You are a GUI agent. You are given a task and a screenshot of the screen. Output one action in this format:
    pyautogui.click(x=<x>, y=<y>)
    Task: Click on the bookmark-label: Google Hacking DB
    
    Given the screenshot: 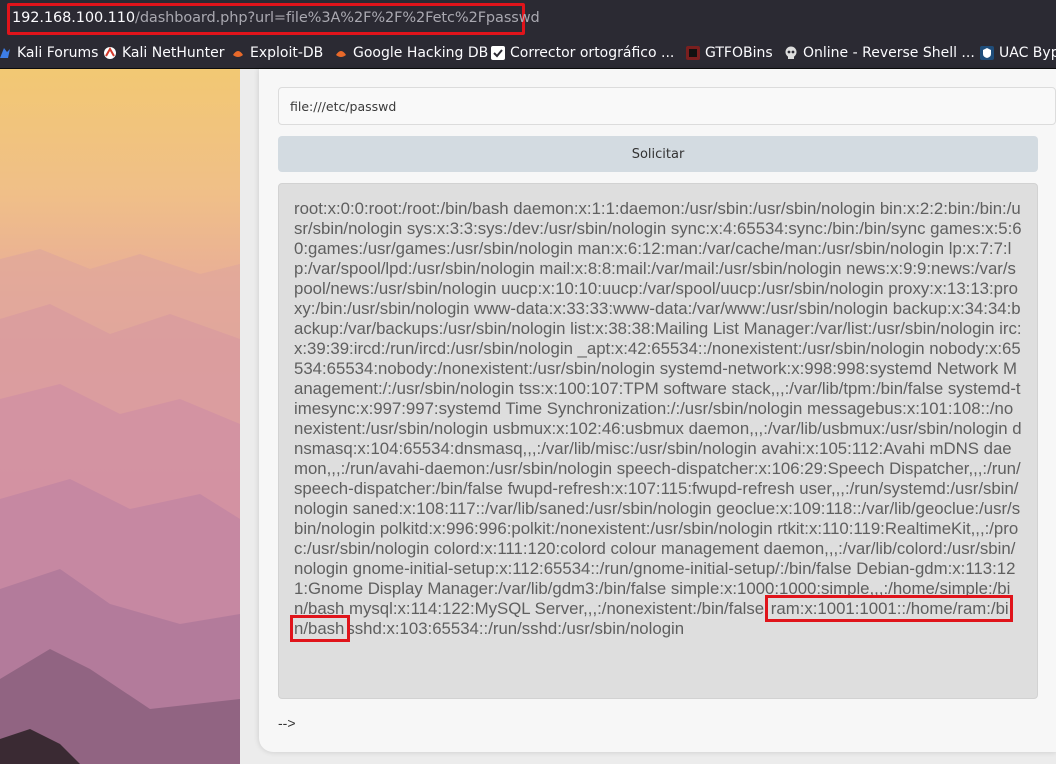 What is the action you would take?
    pyautogui.click(x=421, y=53)
    